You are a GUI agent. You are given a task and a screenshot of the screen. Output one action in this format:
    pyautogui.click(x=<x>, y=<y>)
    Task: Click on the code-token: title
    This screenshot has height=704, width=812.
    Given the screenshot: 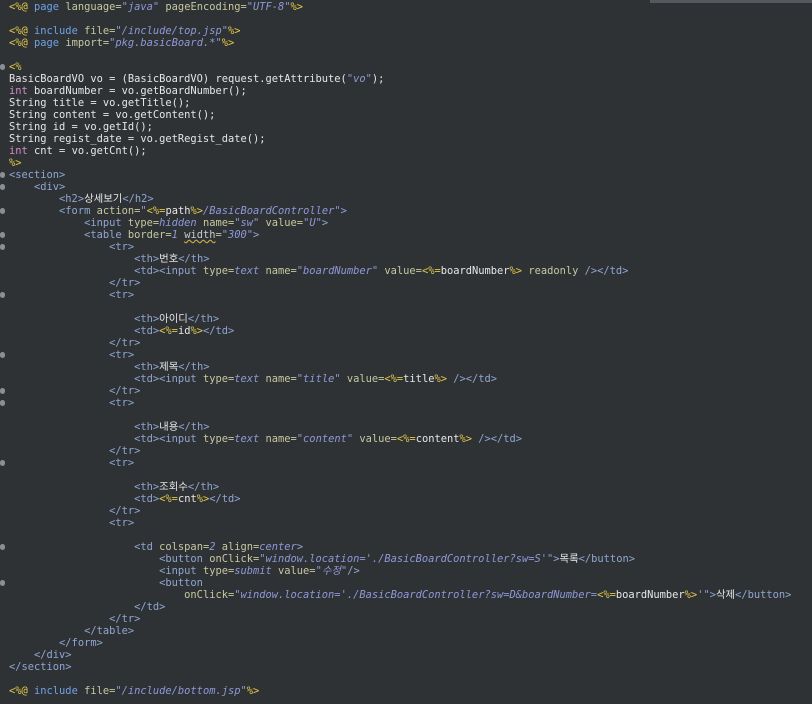 What is the action you would take?
    pyautogui.click(x=419, y=379)
    